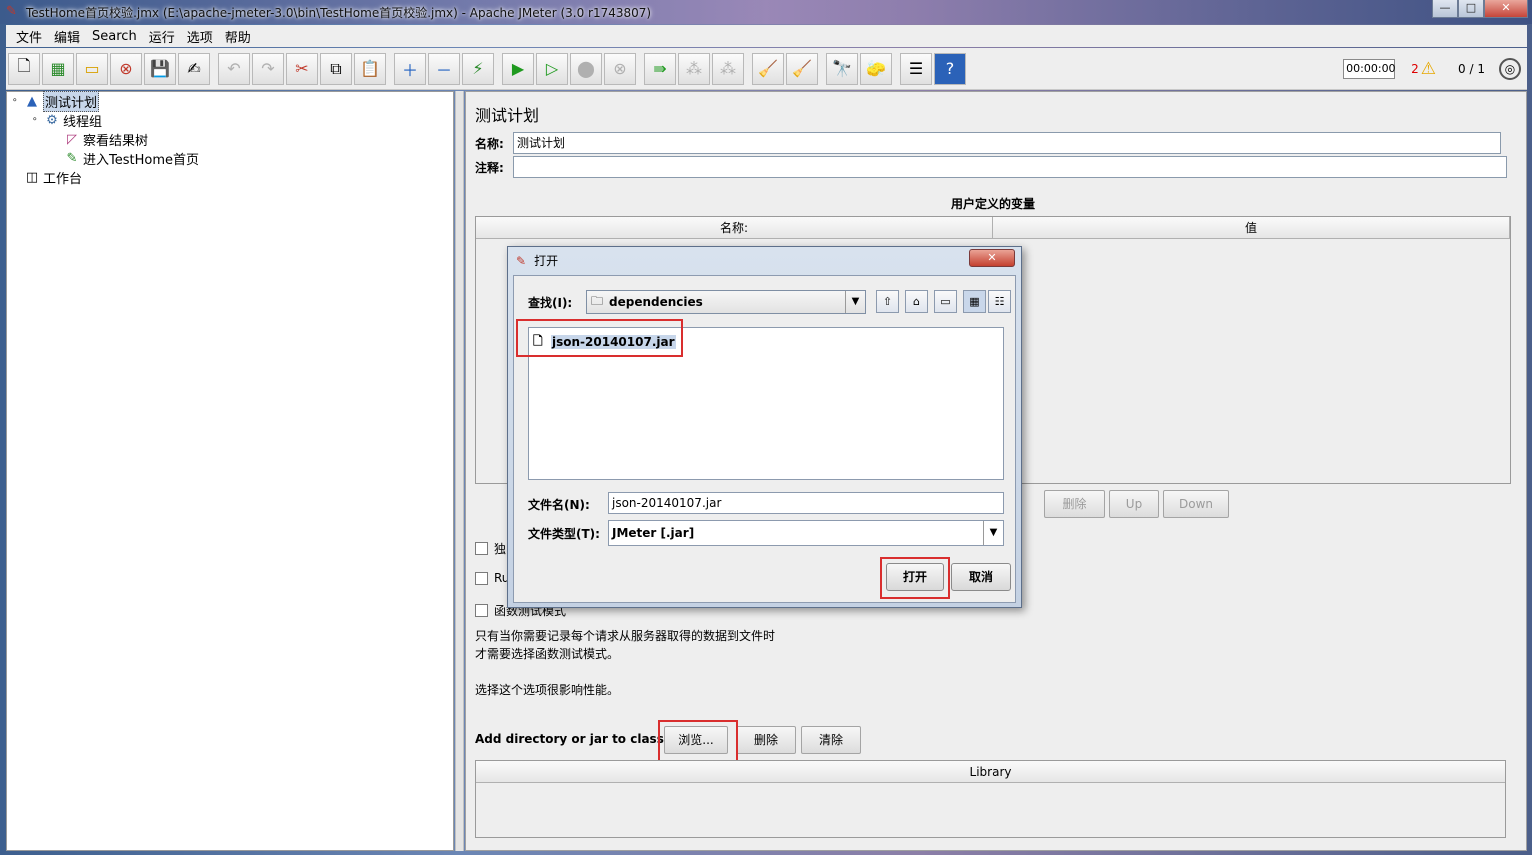 This screenshot has height=855, width=1532. I want to click on tree-node-label: 测试计划, so click(71, 101).